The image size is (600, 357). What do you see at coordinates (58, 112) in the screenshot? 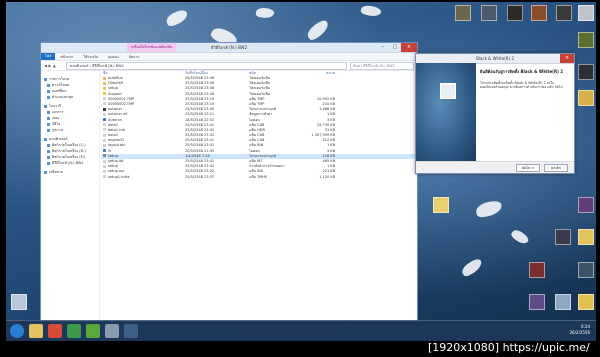
I see `nav-item-label: เอกสาร` at bounding box center [58, 112].